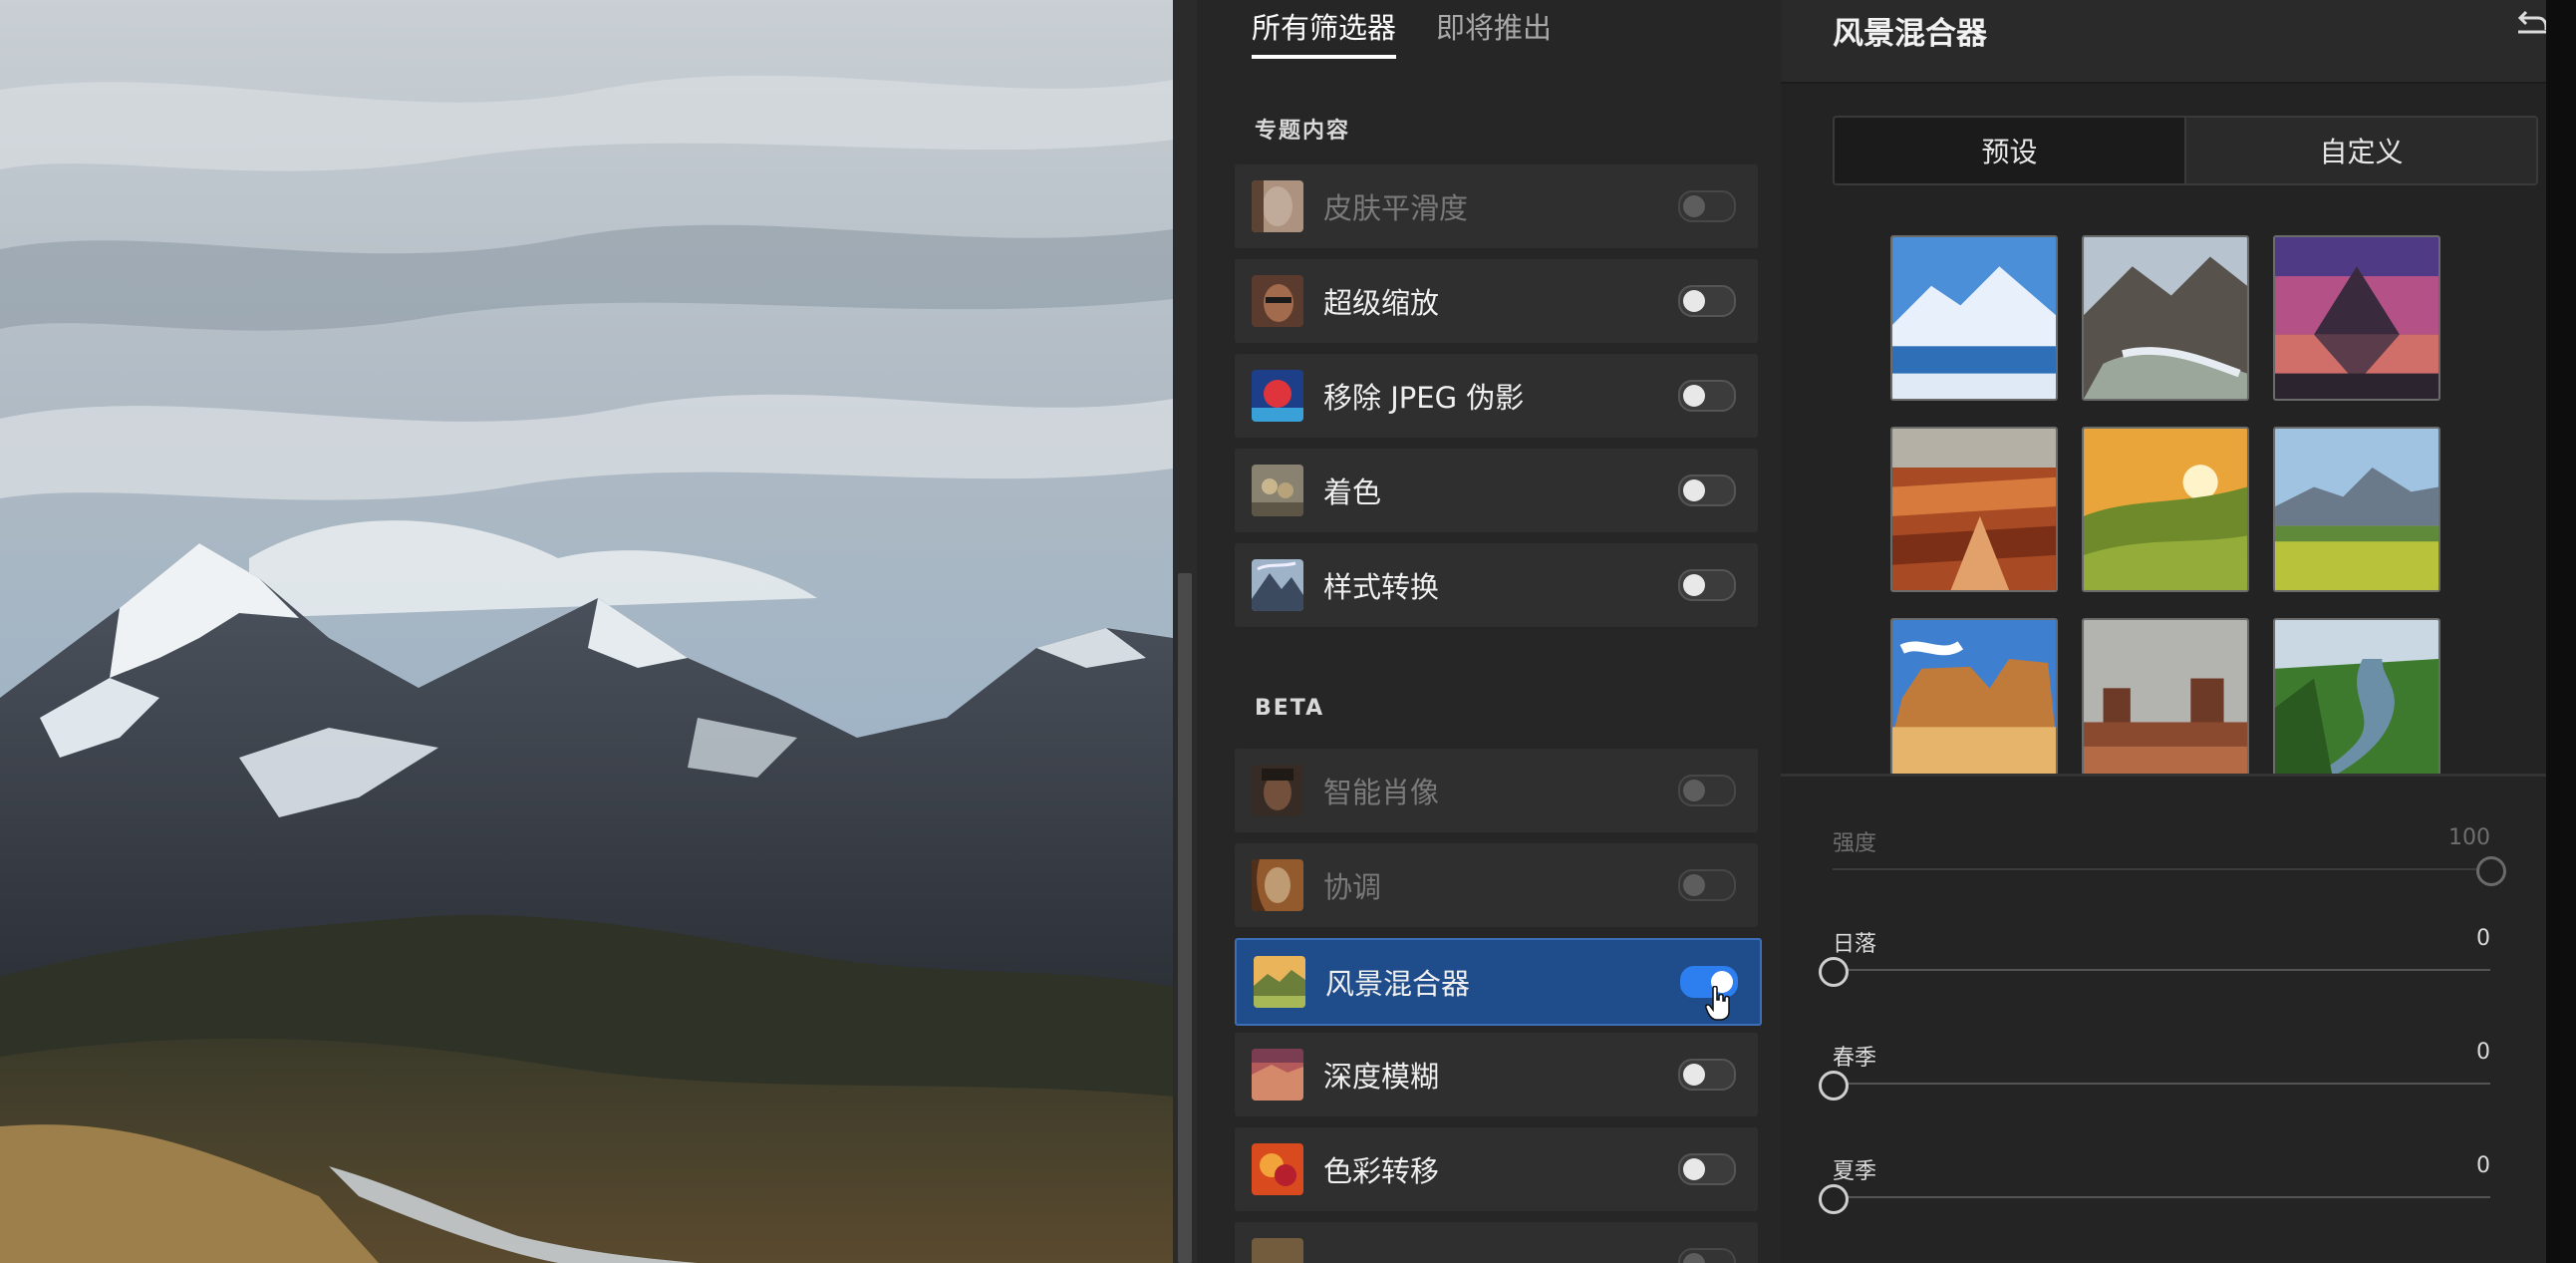 Image resolution: width=2576 pixels, height=1263 pixels. I want to click on scrollbar-thumb, so click(1185, 918).